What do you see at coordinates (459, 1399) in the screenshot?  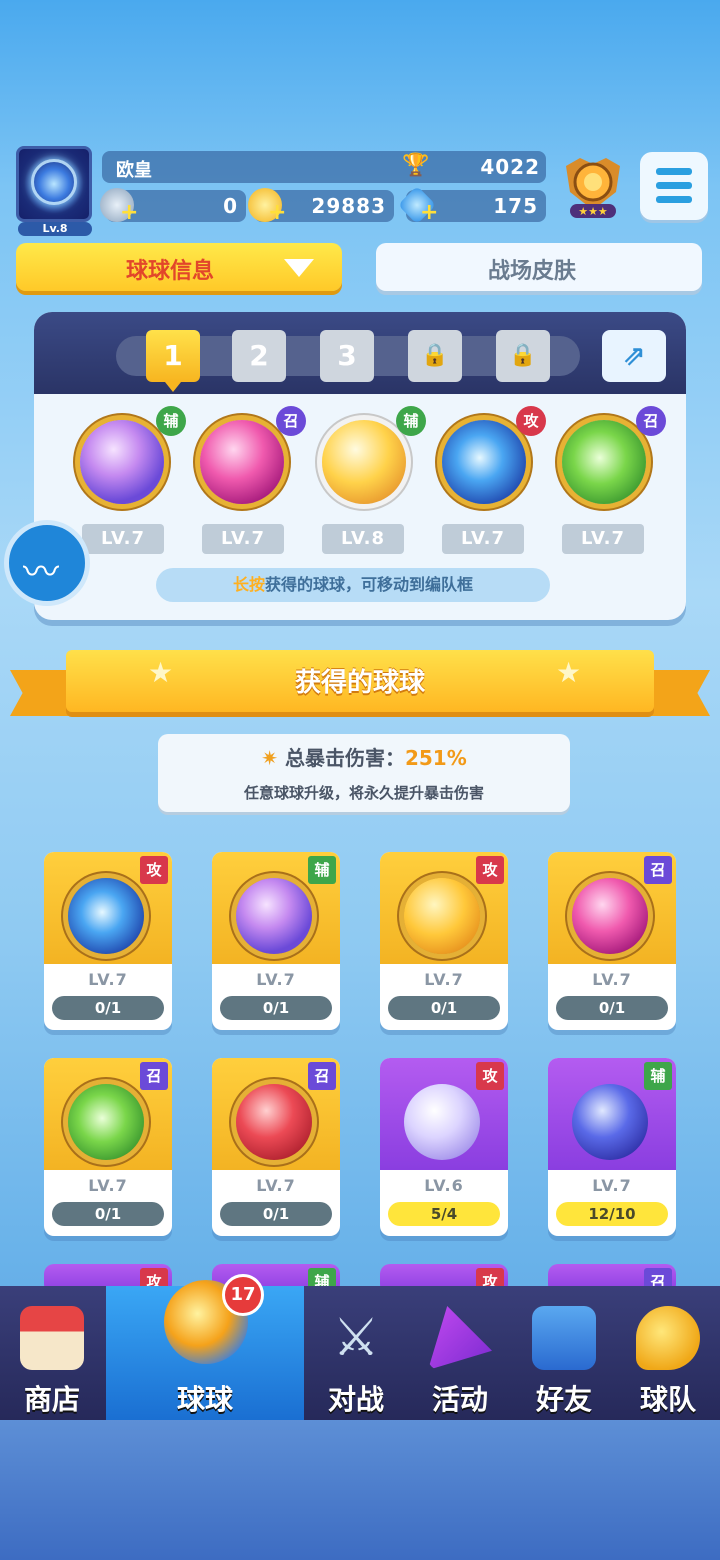 I see `nav-events-label: 活动` at bounding box center [459, 1399].